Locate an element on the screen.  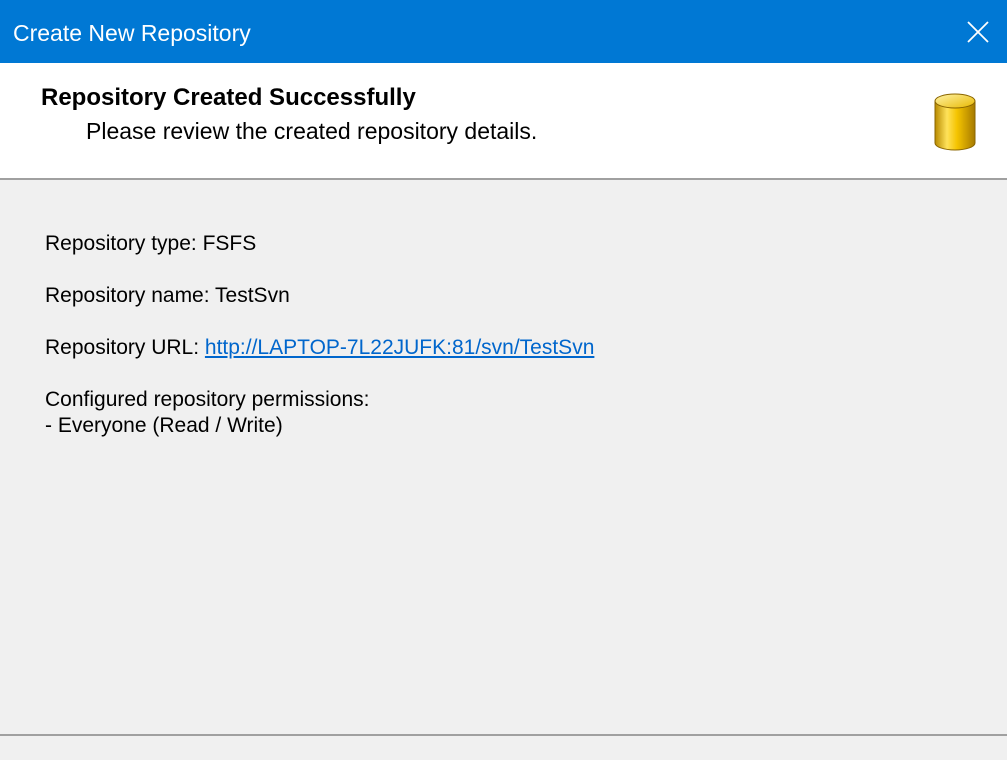
repository-url-link: http://LAPTOP-7L22JUFK:81/svn/TestSvn is located at coordinates (399, 347).